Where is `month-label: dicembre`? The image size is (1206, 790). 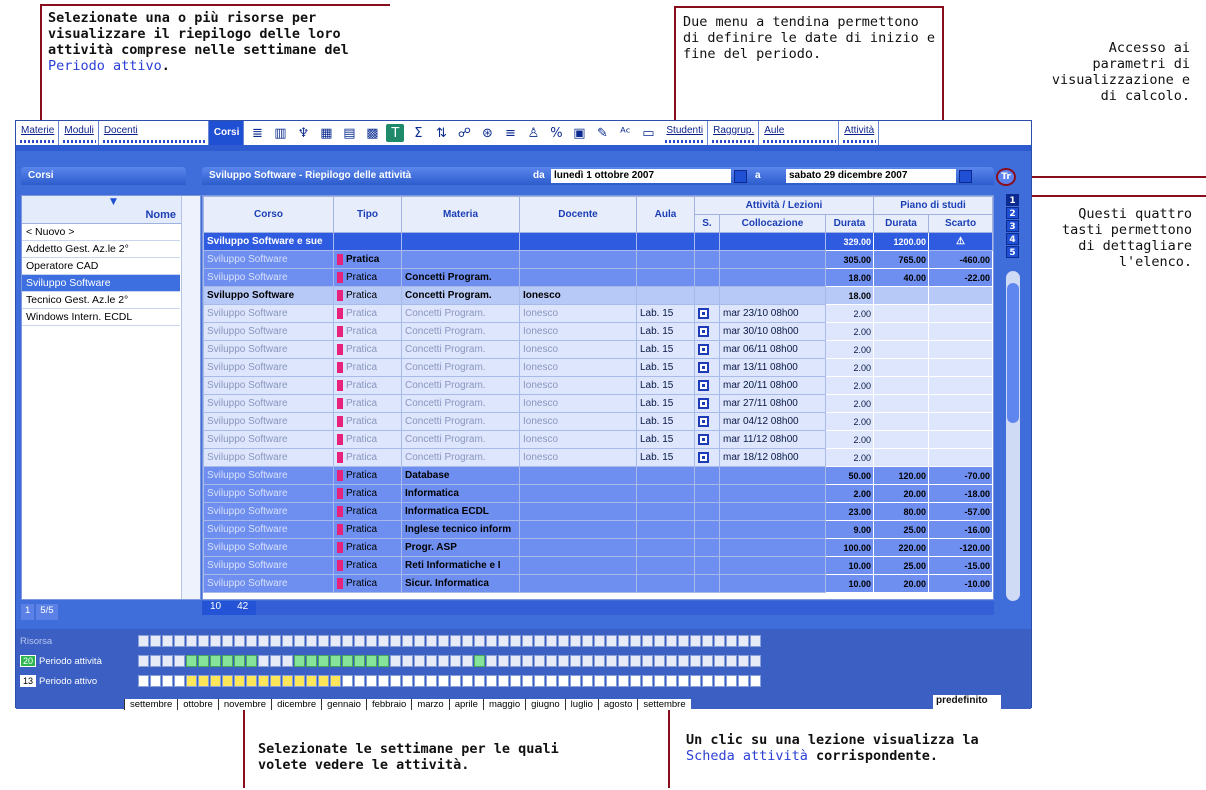
month-label: dicembre is located at coordinates (296, 704).